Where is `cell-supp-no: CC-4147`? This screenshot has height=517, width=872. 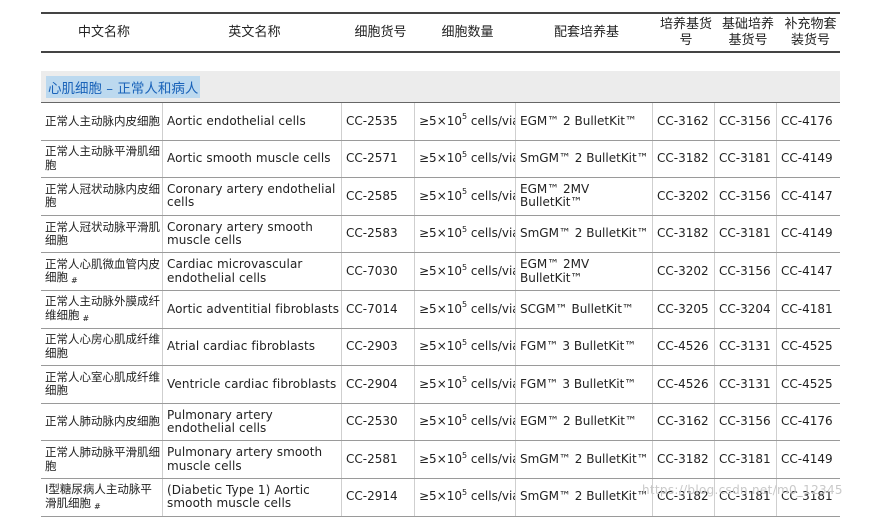
cell-supp-no: CC-4147 is located at coordinates (807, 270).